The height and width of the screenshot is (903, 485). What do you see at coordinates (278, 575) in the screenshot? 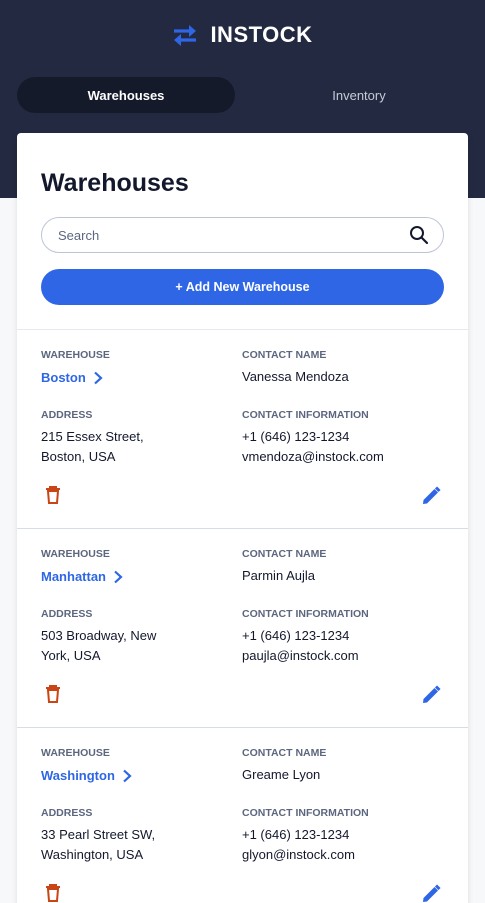
I see `contact-name: Parmin Aujla` at bounding box center [278, 575].